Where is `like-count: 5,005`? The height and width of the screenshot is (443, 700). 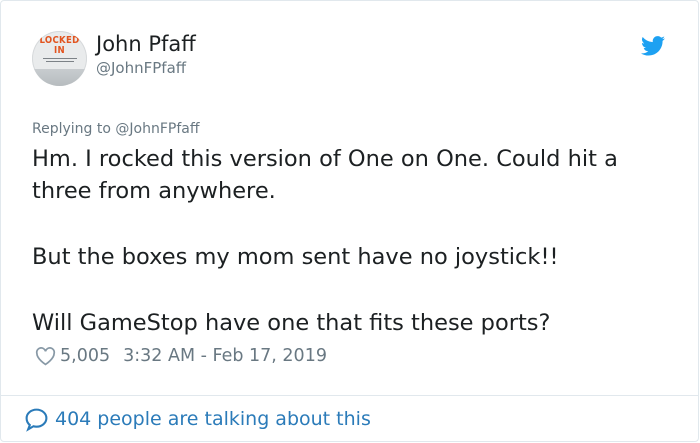
like-count: 5,005 is located at coordinates (85, 356).